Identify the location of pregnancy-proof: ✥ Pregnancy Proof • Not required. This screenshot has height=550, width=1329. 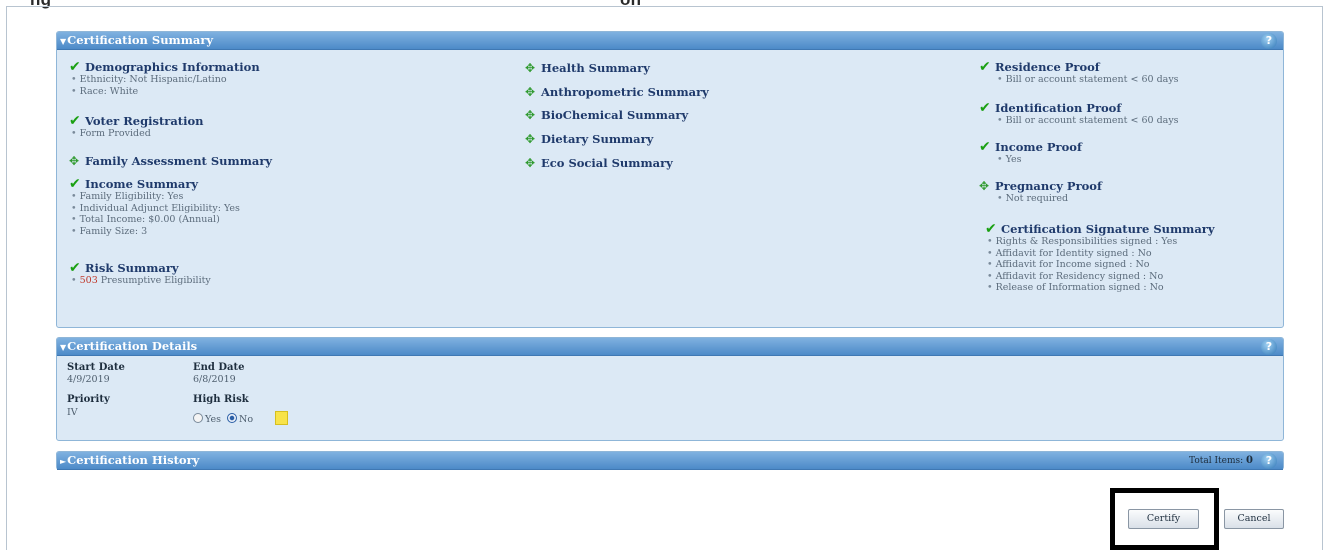
(1040, 191).